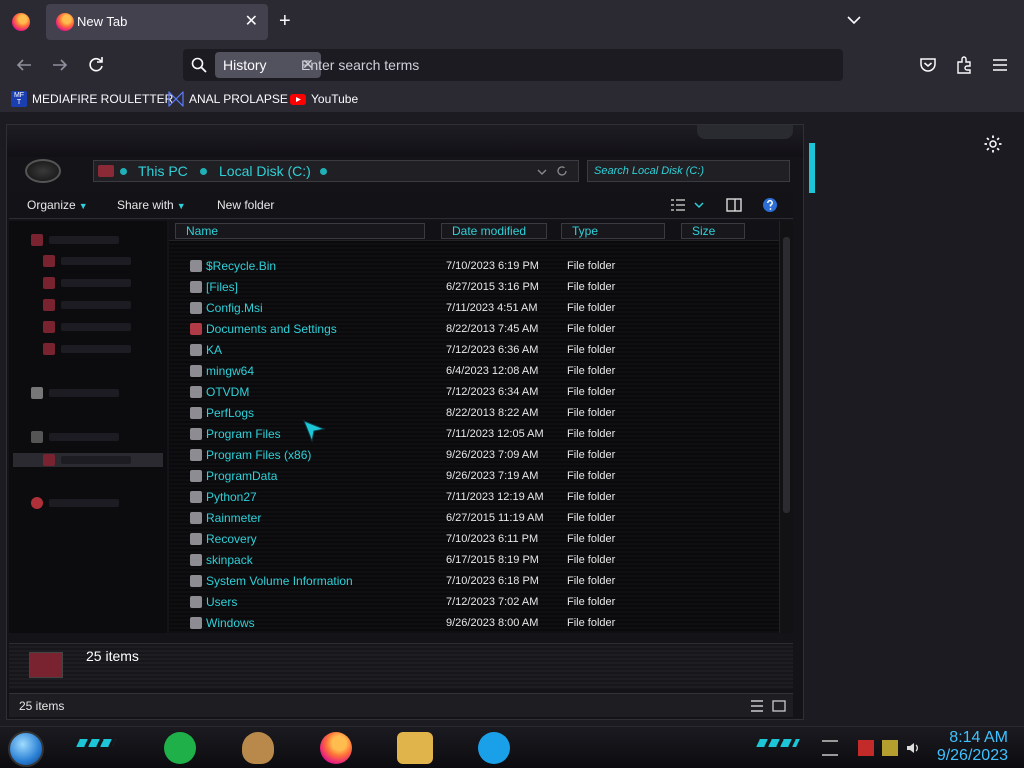  Describe the element at coordinates (713, 231) in the screenshot. I see `column-size: Size` at that location.